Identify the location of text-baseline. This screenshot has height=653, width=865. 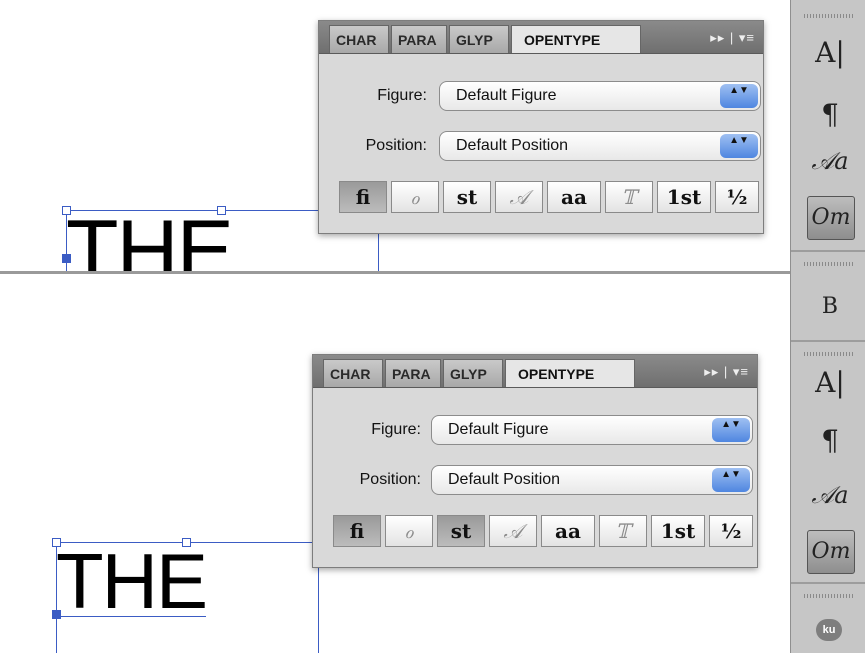
(131, 616).